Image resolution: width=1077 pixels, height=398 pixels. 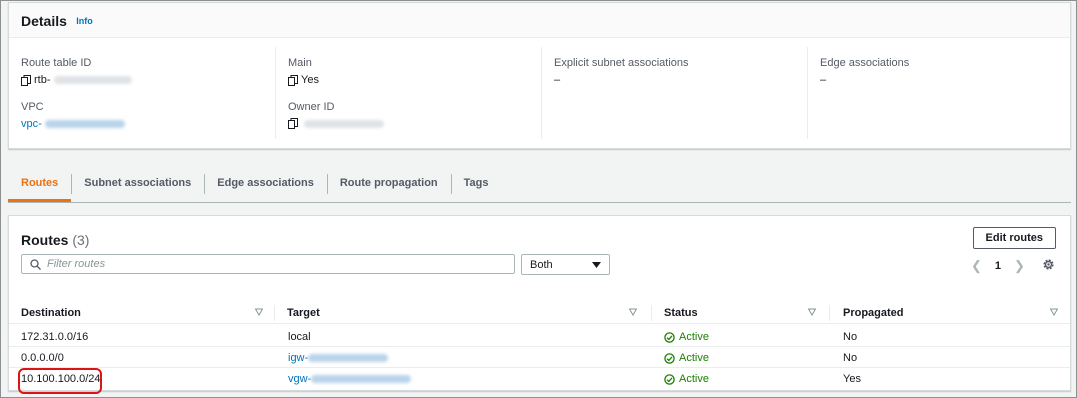 What do you see at coordinates (299, 337) in the screenshot?
I see `target-cell: local` at bounding box center [299, 337].